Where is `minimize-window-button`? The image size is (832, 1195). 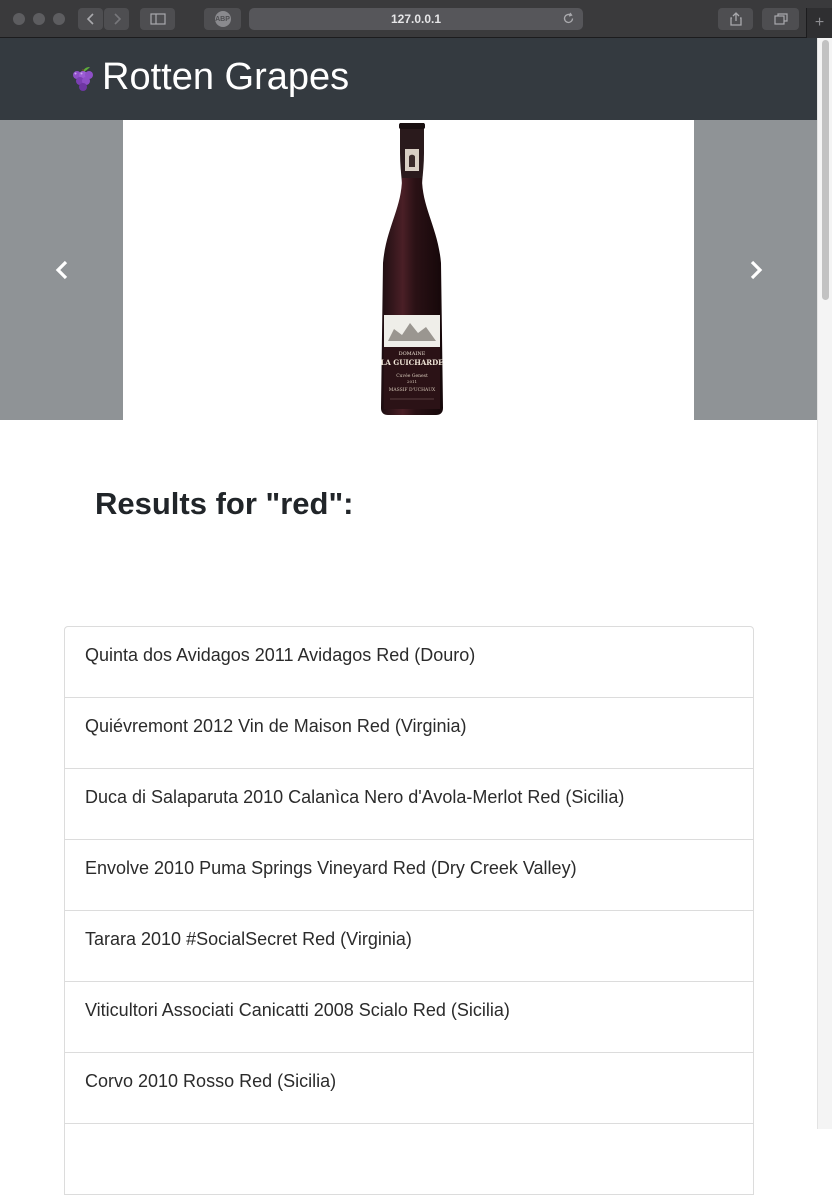
minimize-window-button is located at coordinates (39, 19).